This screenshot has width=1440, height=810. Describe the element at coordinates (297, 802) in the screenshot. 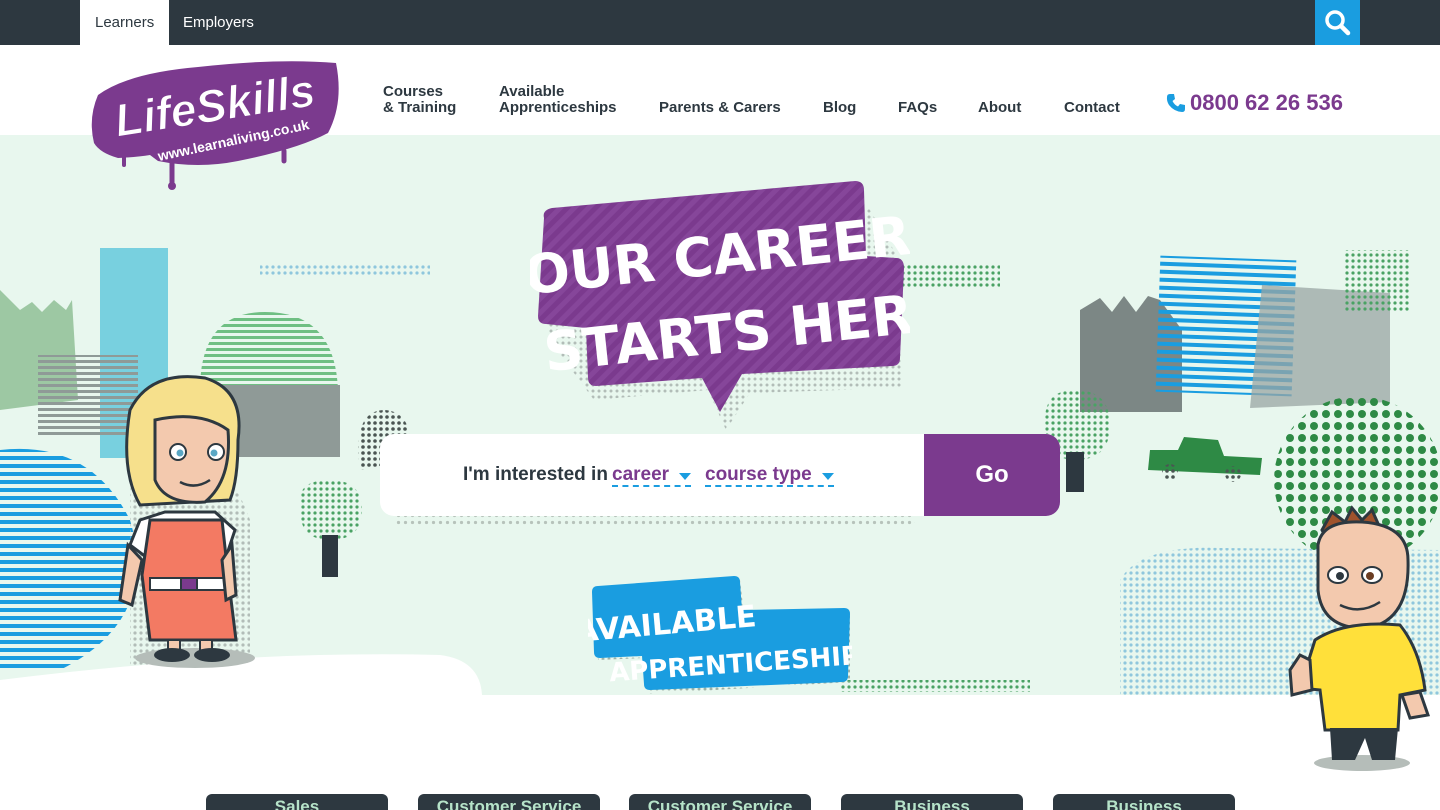

I see `category-tab-sales: Sales` at that location.